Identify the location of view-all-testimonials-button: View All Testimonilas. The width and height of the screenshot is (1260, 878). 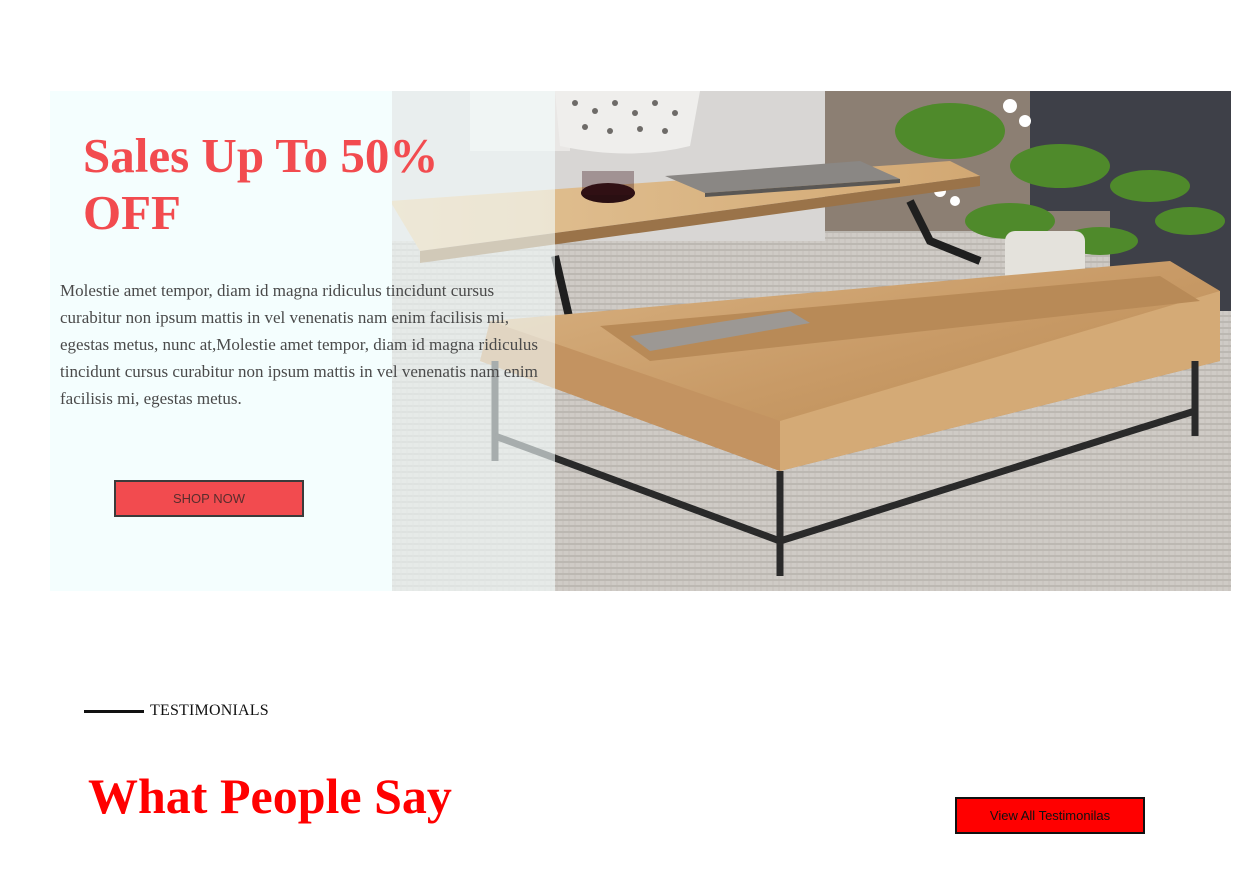
(1050, 815).